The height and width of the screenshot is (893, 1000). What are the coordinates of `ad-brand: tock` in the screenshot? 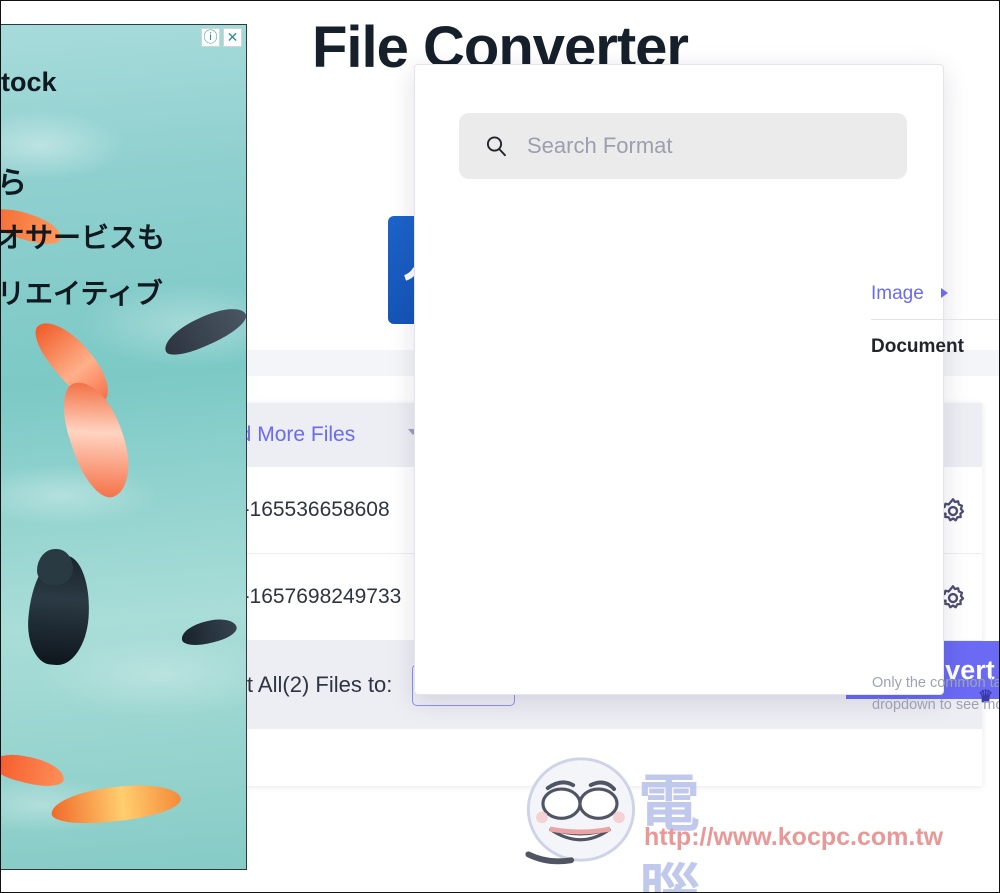 It's located at (29, 82).